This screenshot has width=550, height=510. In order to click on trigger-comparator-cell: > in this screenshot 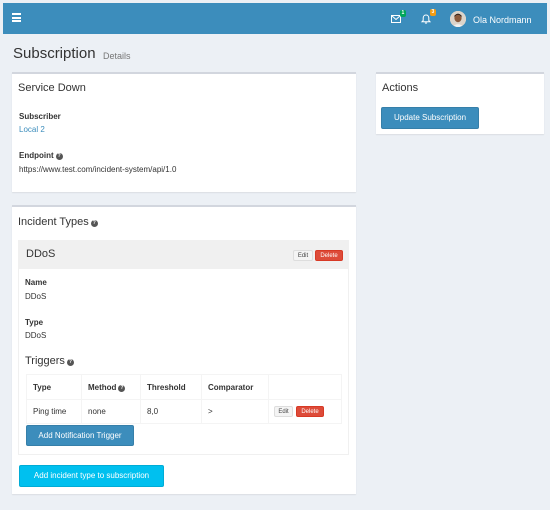, I will do `click(235, 411)`.